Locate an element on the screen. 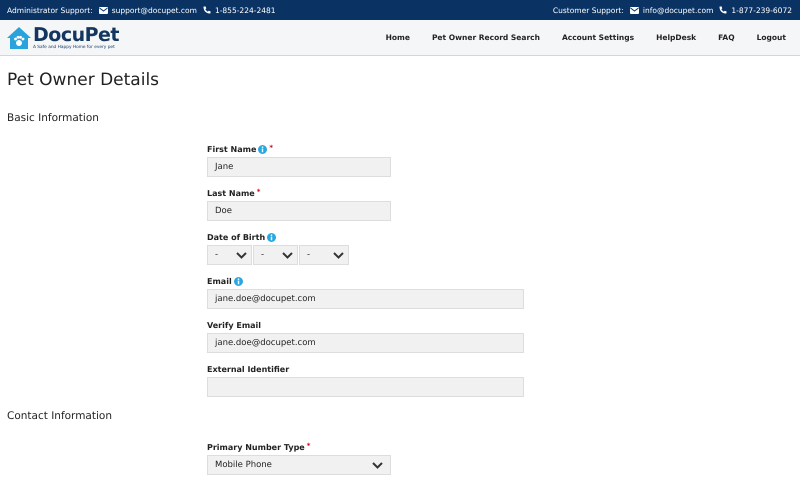  logo-wordmark: DocuPet is located at coordinates (76, 35).